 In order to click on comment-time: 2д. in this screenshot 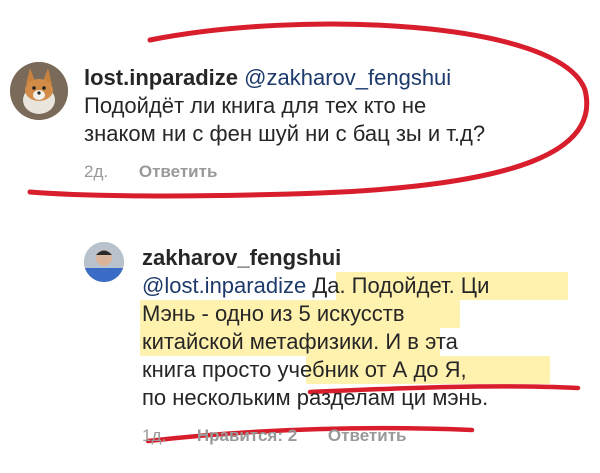, I will do `click(96, 171)`.